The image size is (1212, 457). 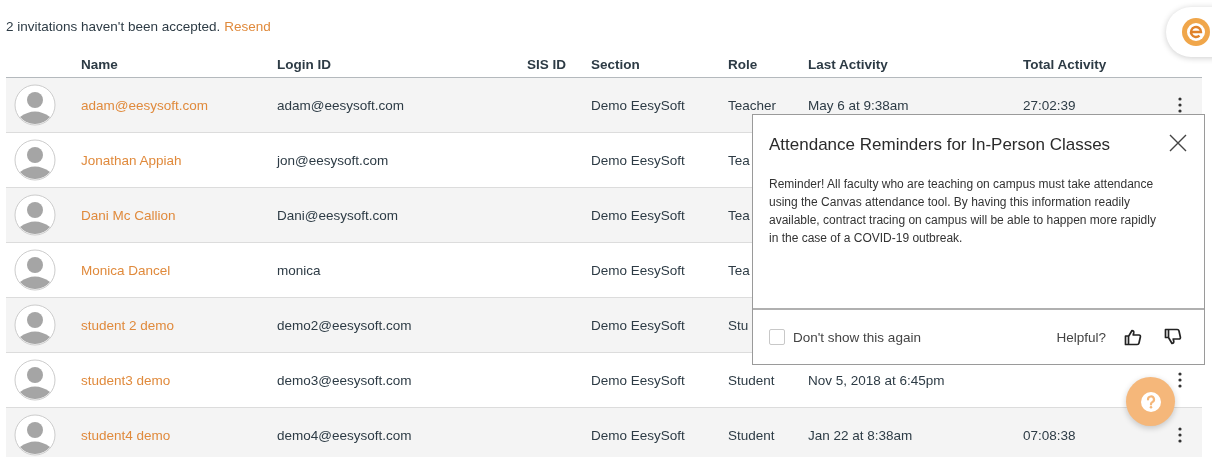 I want to click on login-id-cell: demo4@eesysoft.com, so click(x=344, y=435).